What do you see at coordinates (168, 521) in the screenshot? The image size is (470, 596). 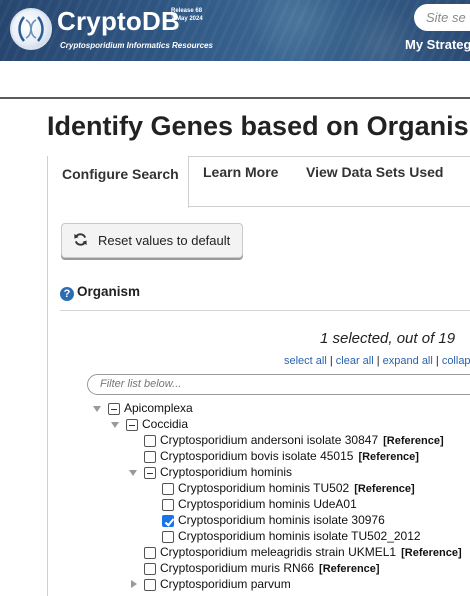 I see `checkbox-checked` at bounding box center [168, 521].